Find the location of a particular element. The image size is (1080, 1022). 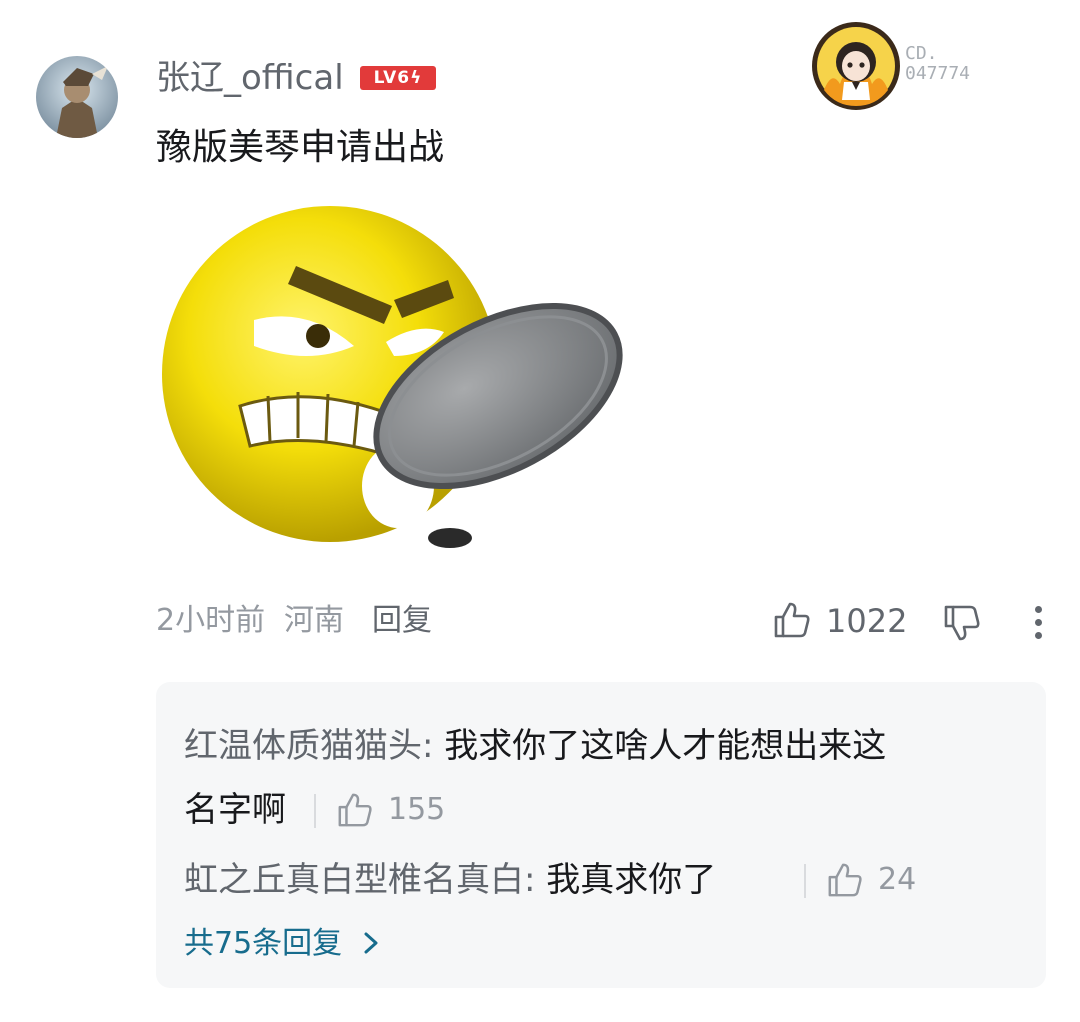

more-icon is located at coordinates (1038, 622).